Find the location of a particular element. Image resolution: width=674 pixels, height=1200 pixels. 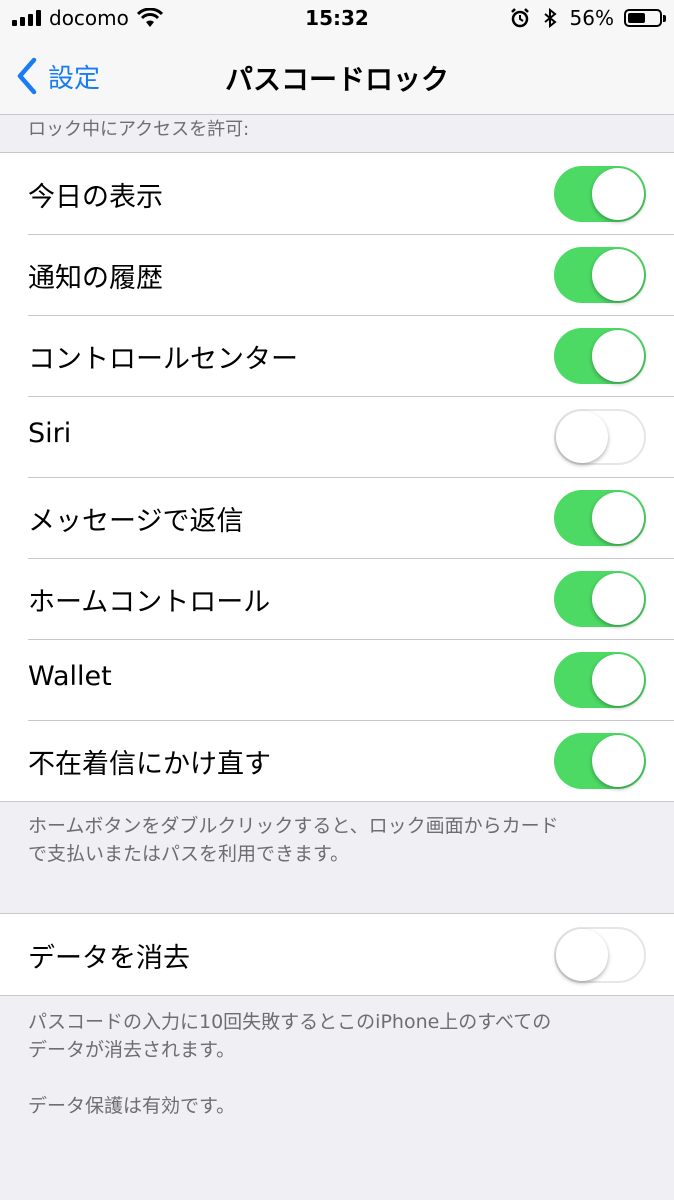

setting-row: 不在着信にかけ直す is located at coordinates (337, 760).